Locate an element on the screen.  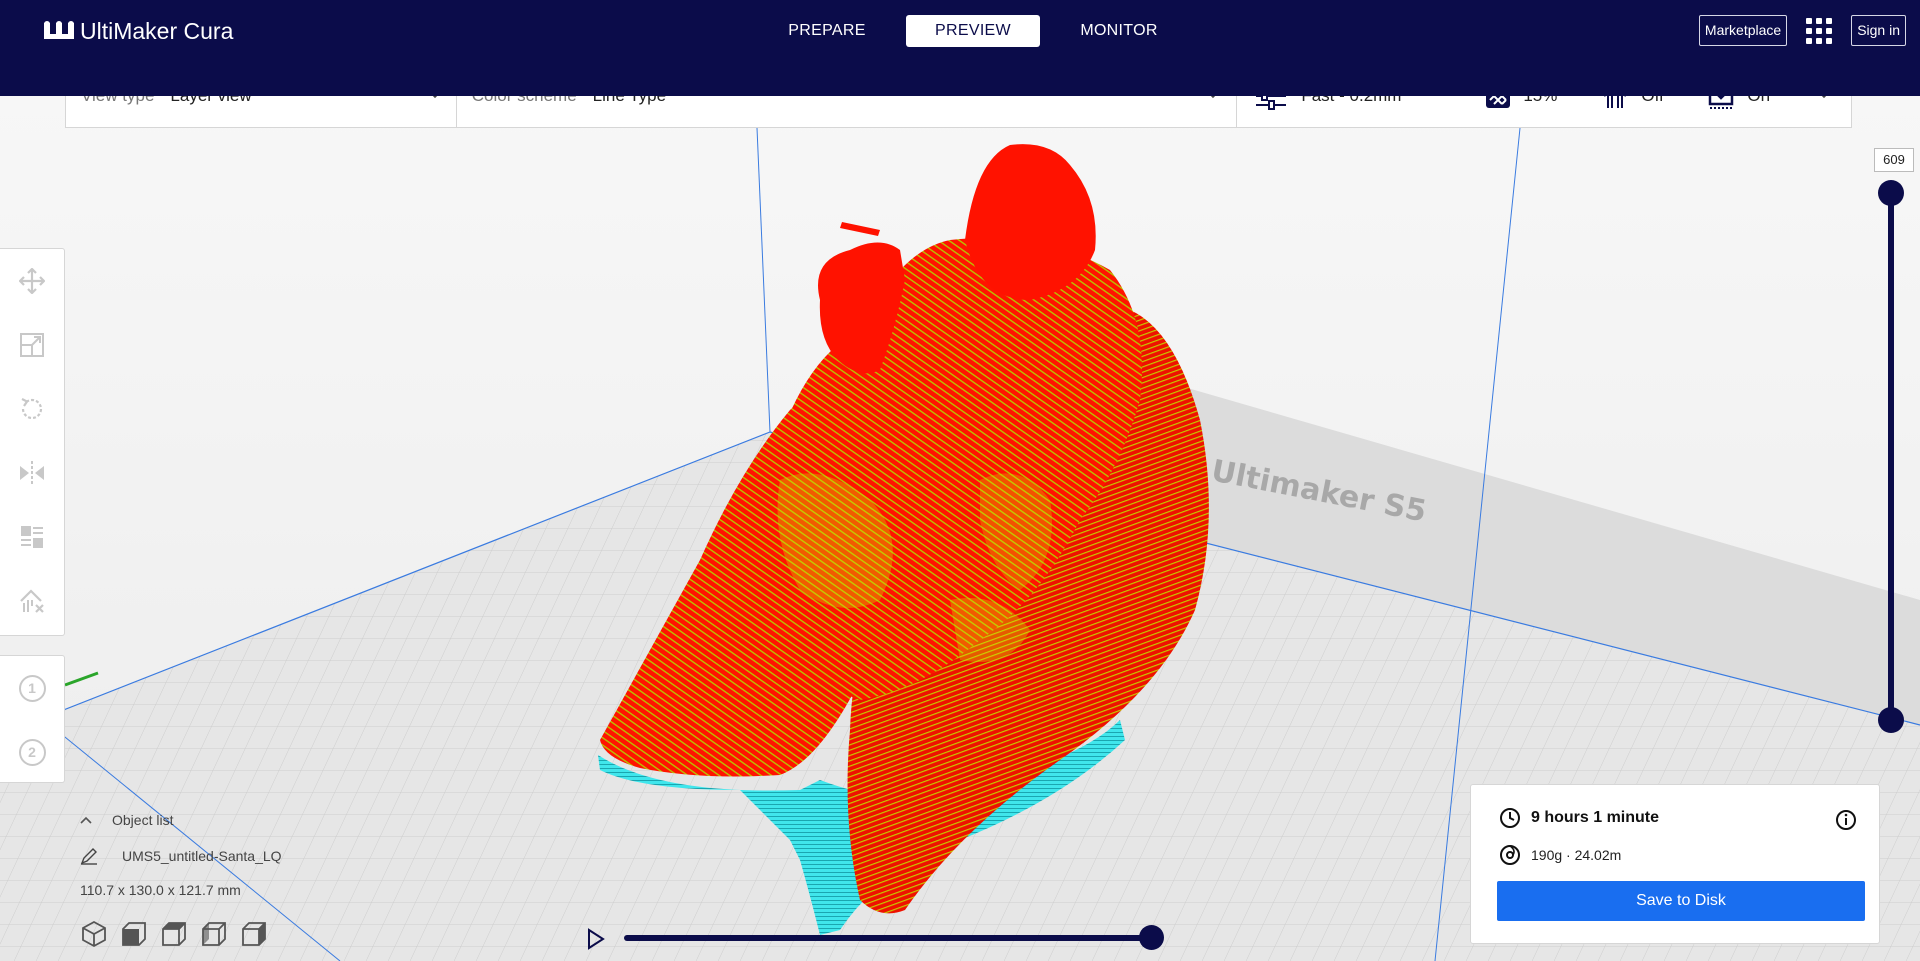
app-logo: UltiMaker Cura is located at coordinates (138, 31).